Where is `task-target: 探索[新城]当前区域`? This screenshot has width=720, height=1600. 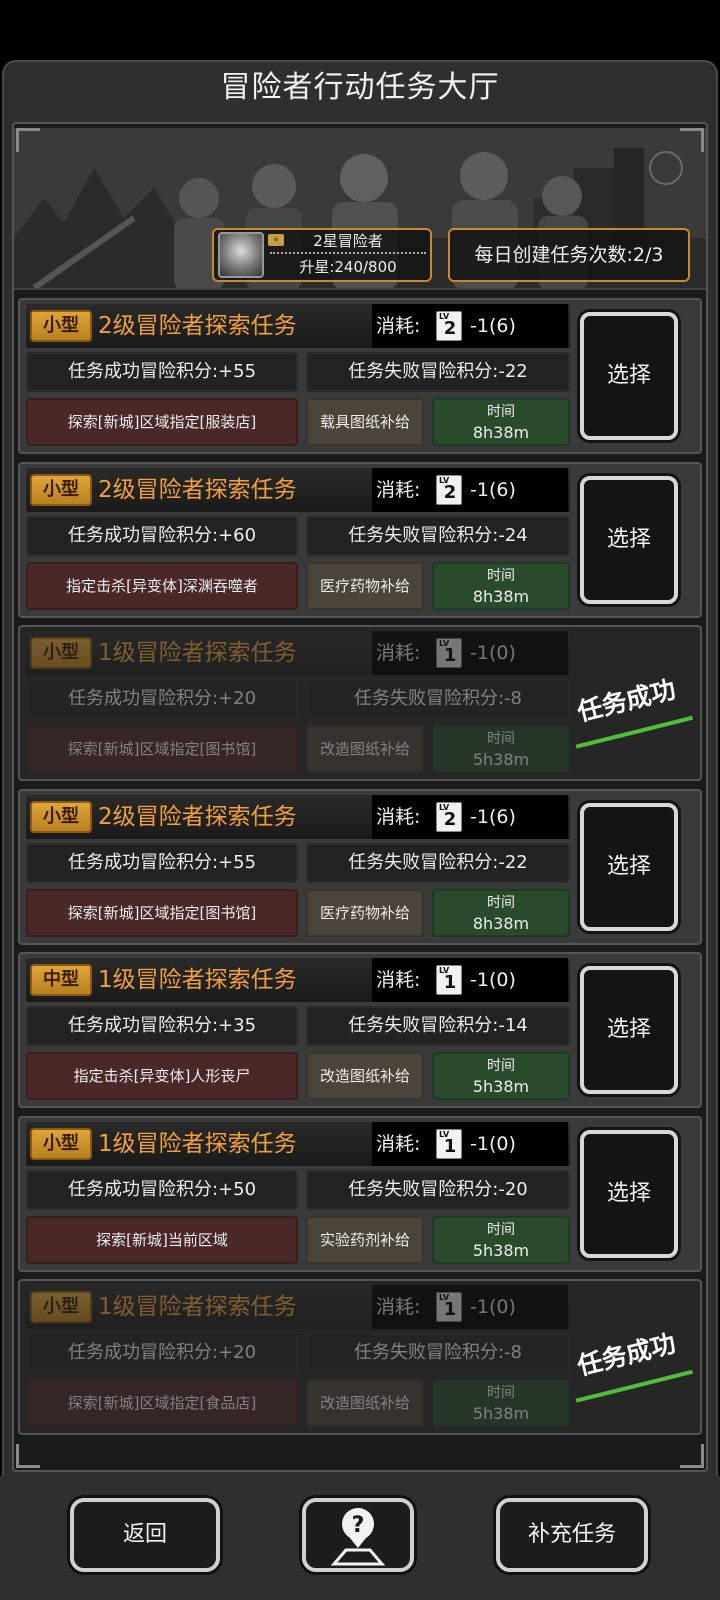 task-target: 探索[新城]当前区域 is located at coordinates (162, 1239).